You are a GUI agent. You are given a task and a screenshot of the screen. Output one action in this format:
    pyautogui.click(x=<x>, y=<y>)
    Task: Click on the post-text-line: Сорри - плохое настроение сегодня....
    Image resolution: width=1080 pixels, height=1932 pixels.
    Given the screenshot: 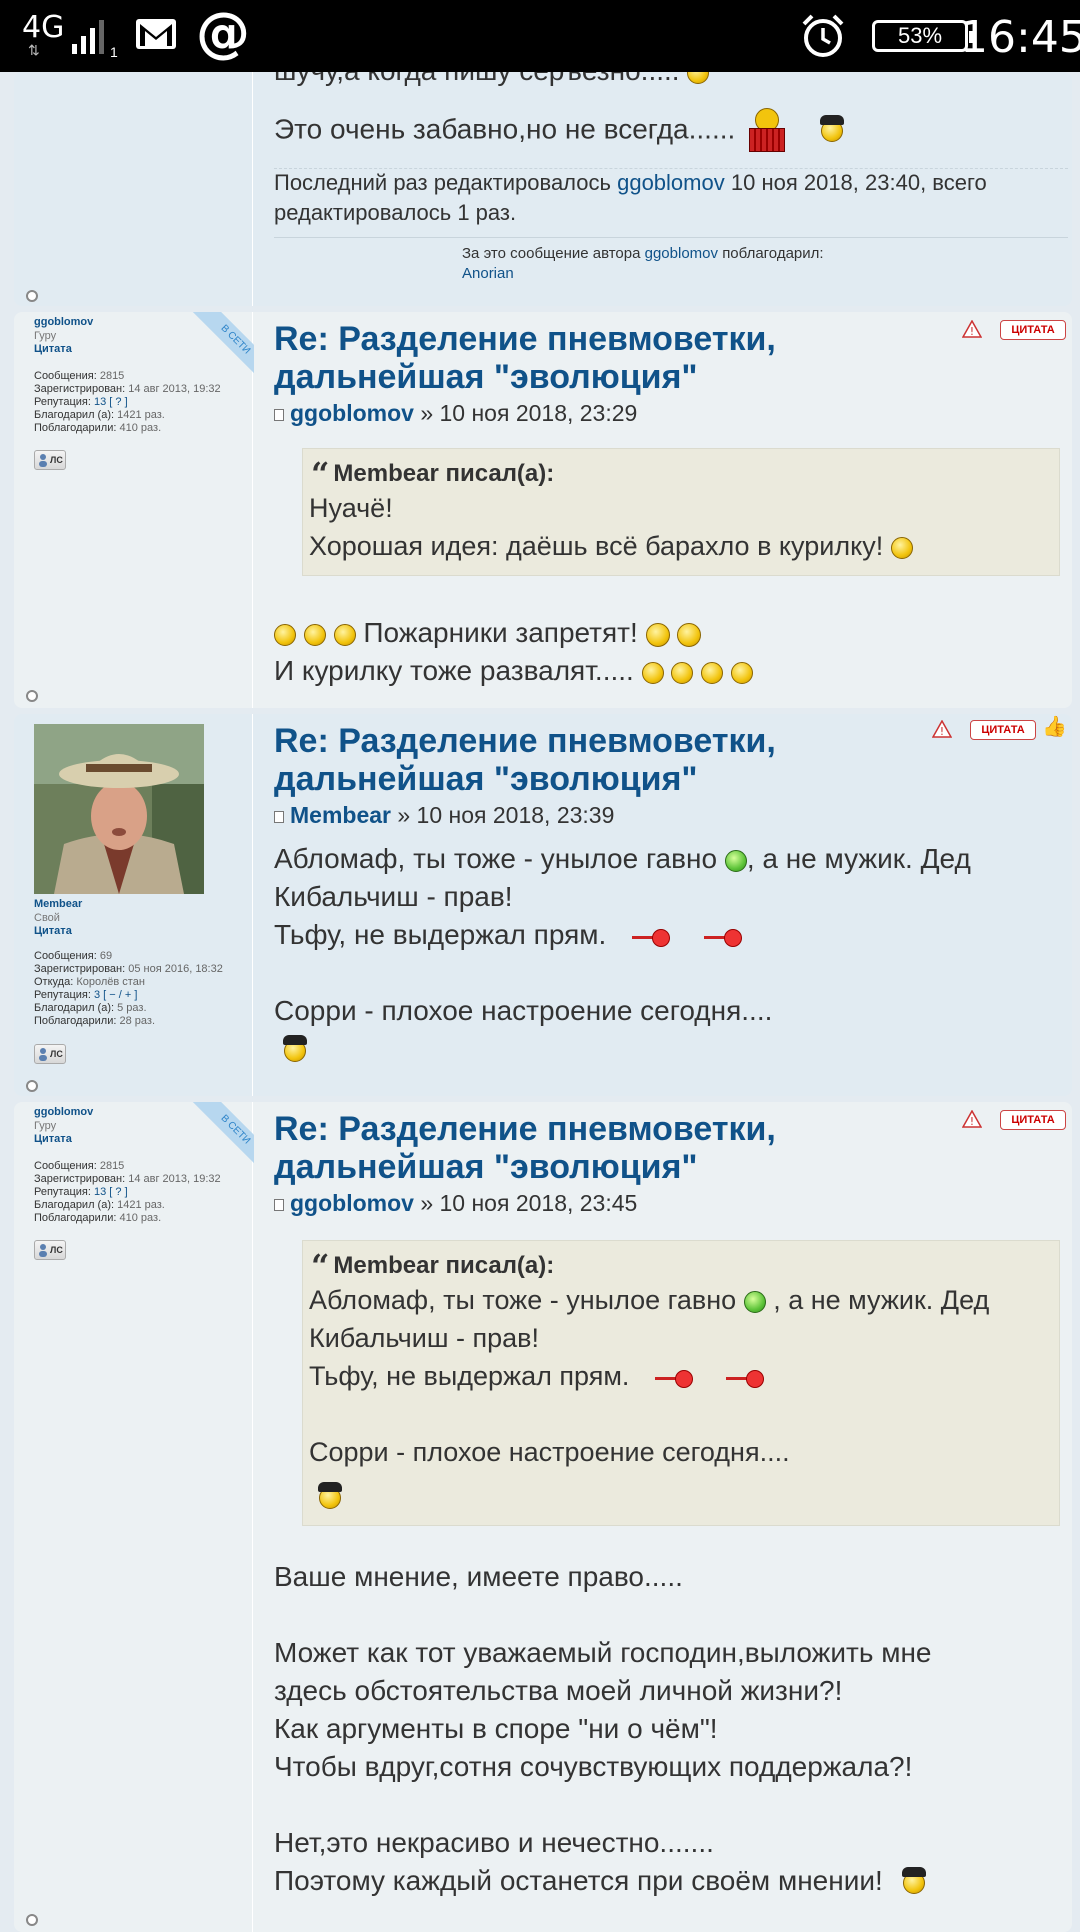 What is the action you would take?
    pyautogui.click(x=523, y=1010)
    